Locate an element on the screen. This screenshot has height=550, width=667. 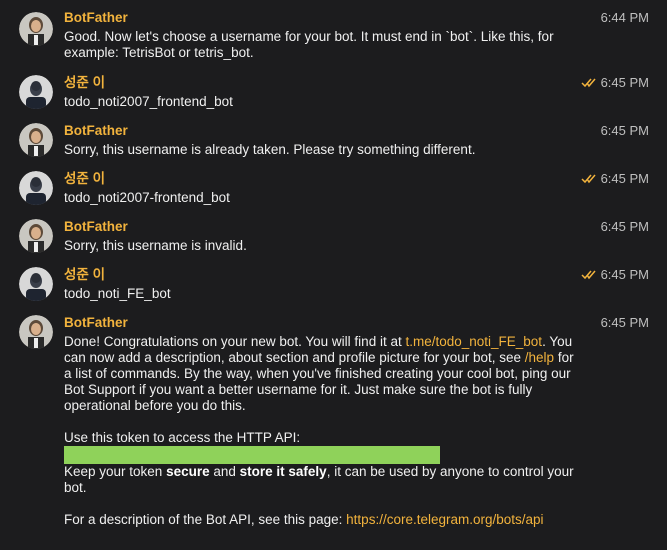
bold-text: store it safely is located at coordinates (283, 471).